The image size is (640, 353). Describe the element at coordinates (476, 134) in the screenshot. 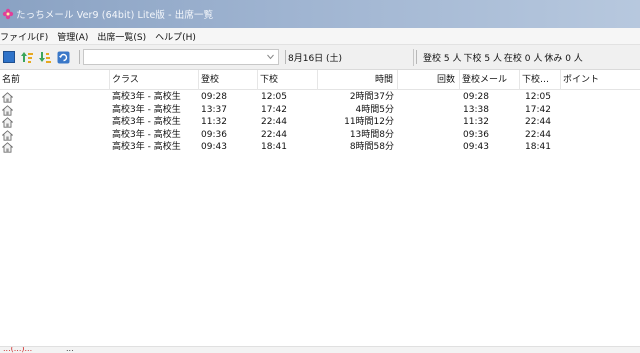

I see `cell-in-mail: 09:36` at that location.